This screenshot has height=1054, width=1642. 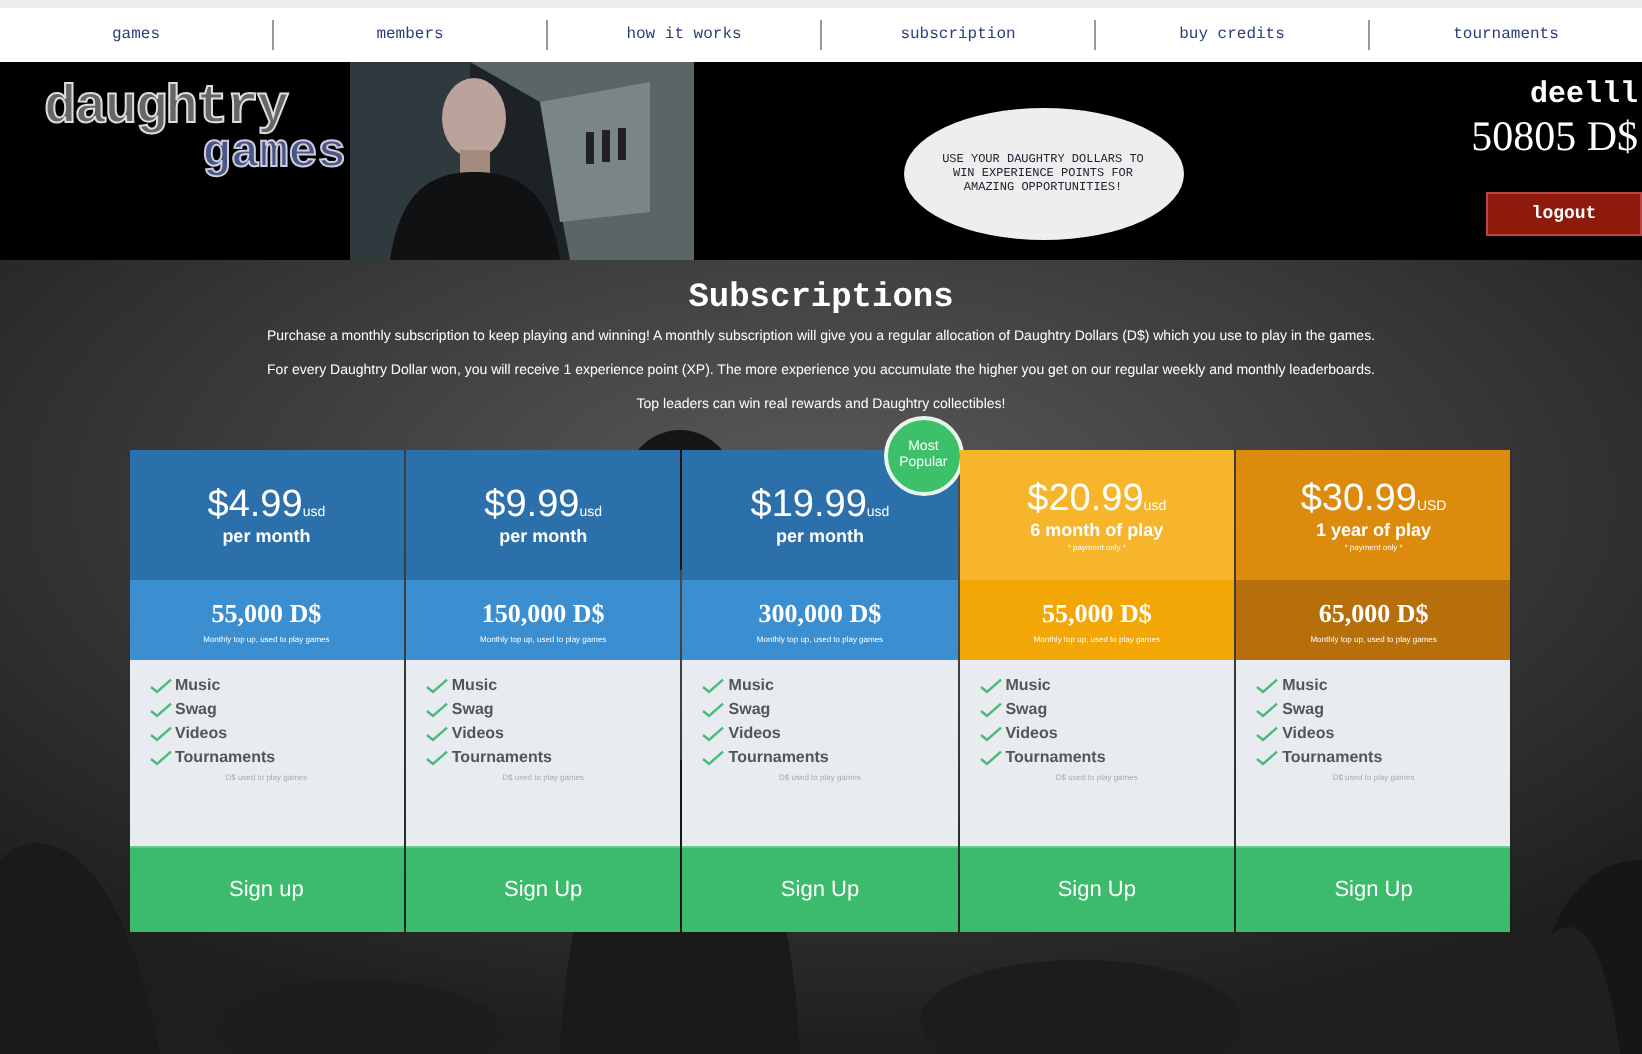 I want to click on nav-link: subscription, so click(x=958, y=35).